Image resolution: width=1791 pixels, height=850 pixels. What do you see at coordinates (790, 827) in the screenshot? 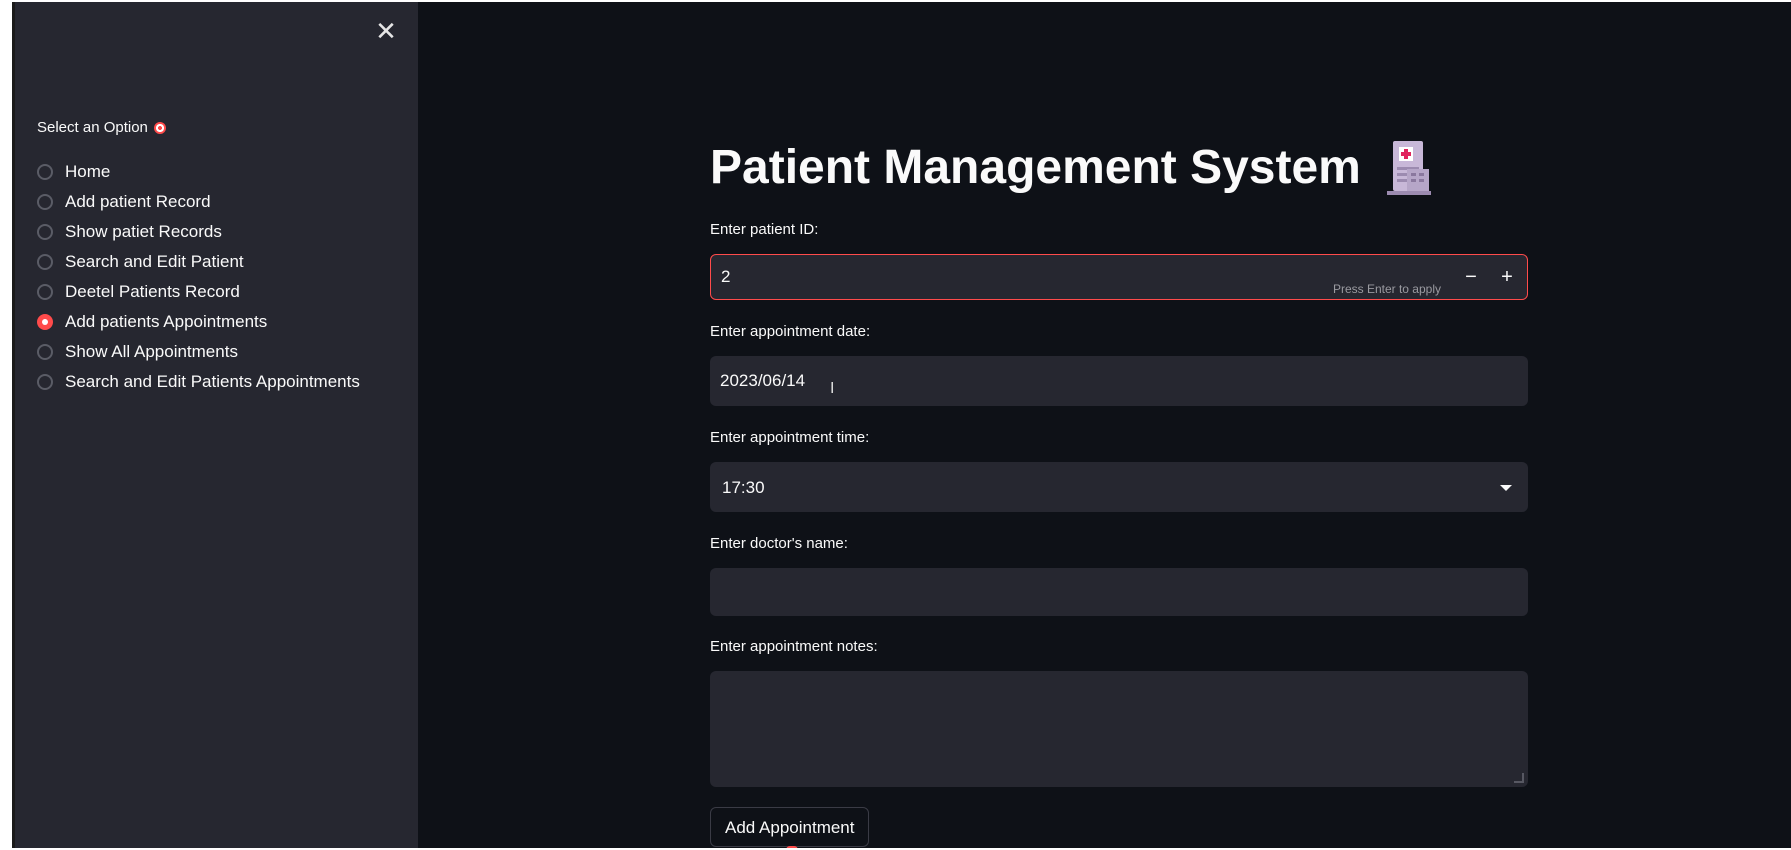
I see `add-appointment-button: Add Appointment` at bounding box center [790, 827].